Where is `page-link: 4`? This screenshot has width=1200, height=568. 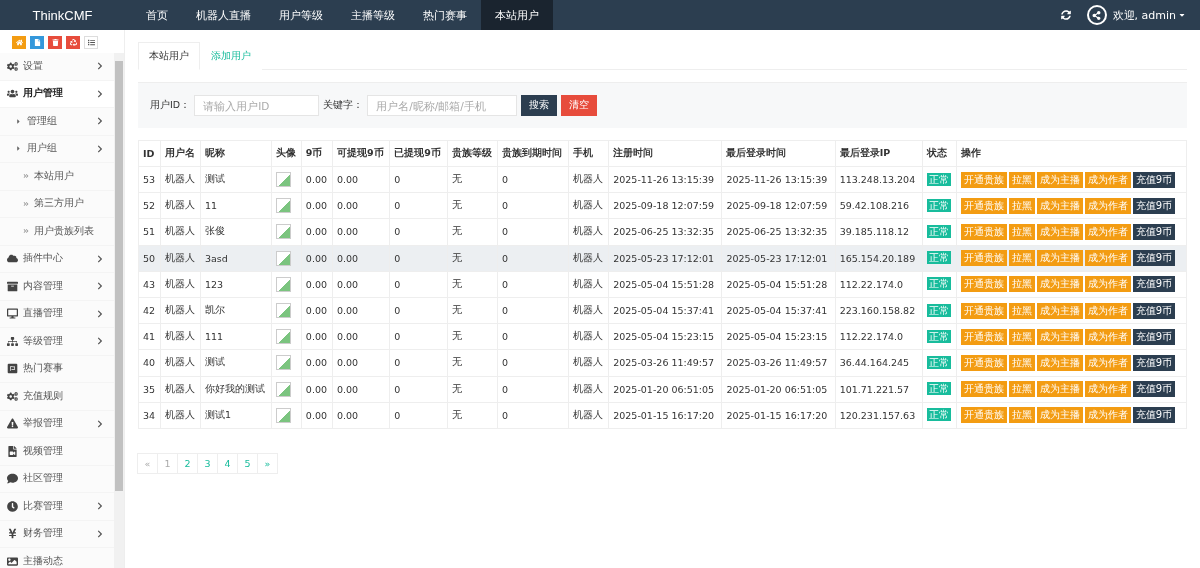
page-link: 4 is located at coordinates (227, 463).